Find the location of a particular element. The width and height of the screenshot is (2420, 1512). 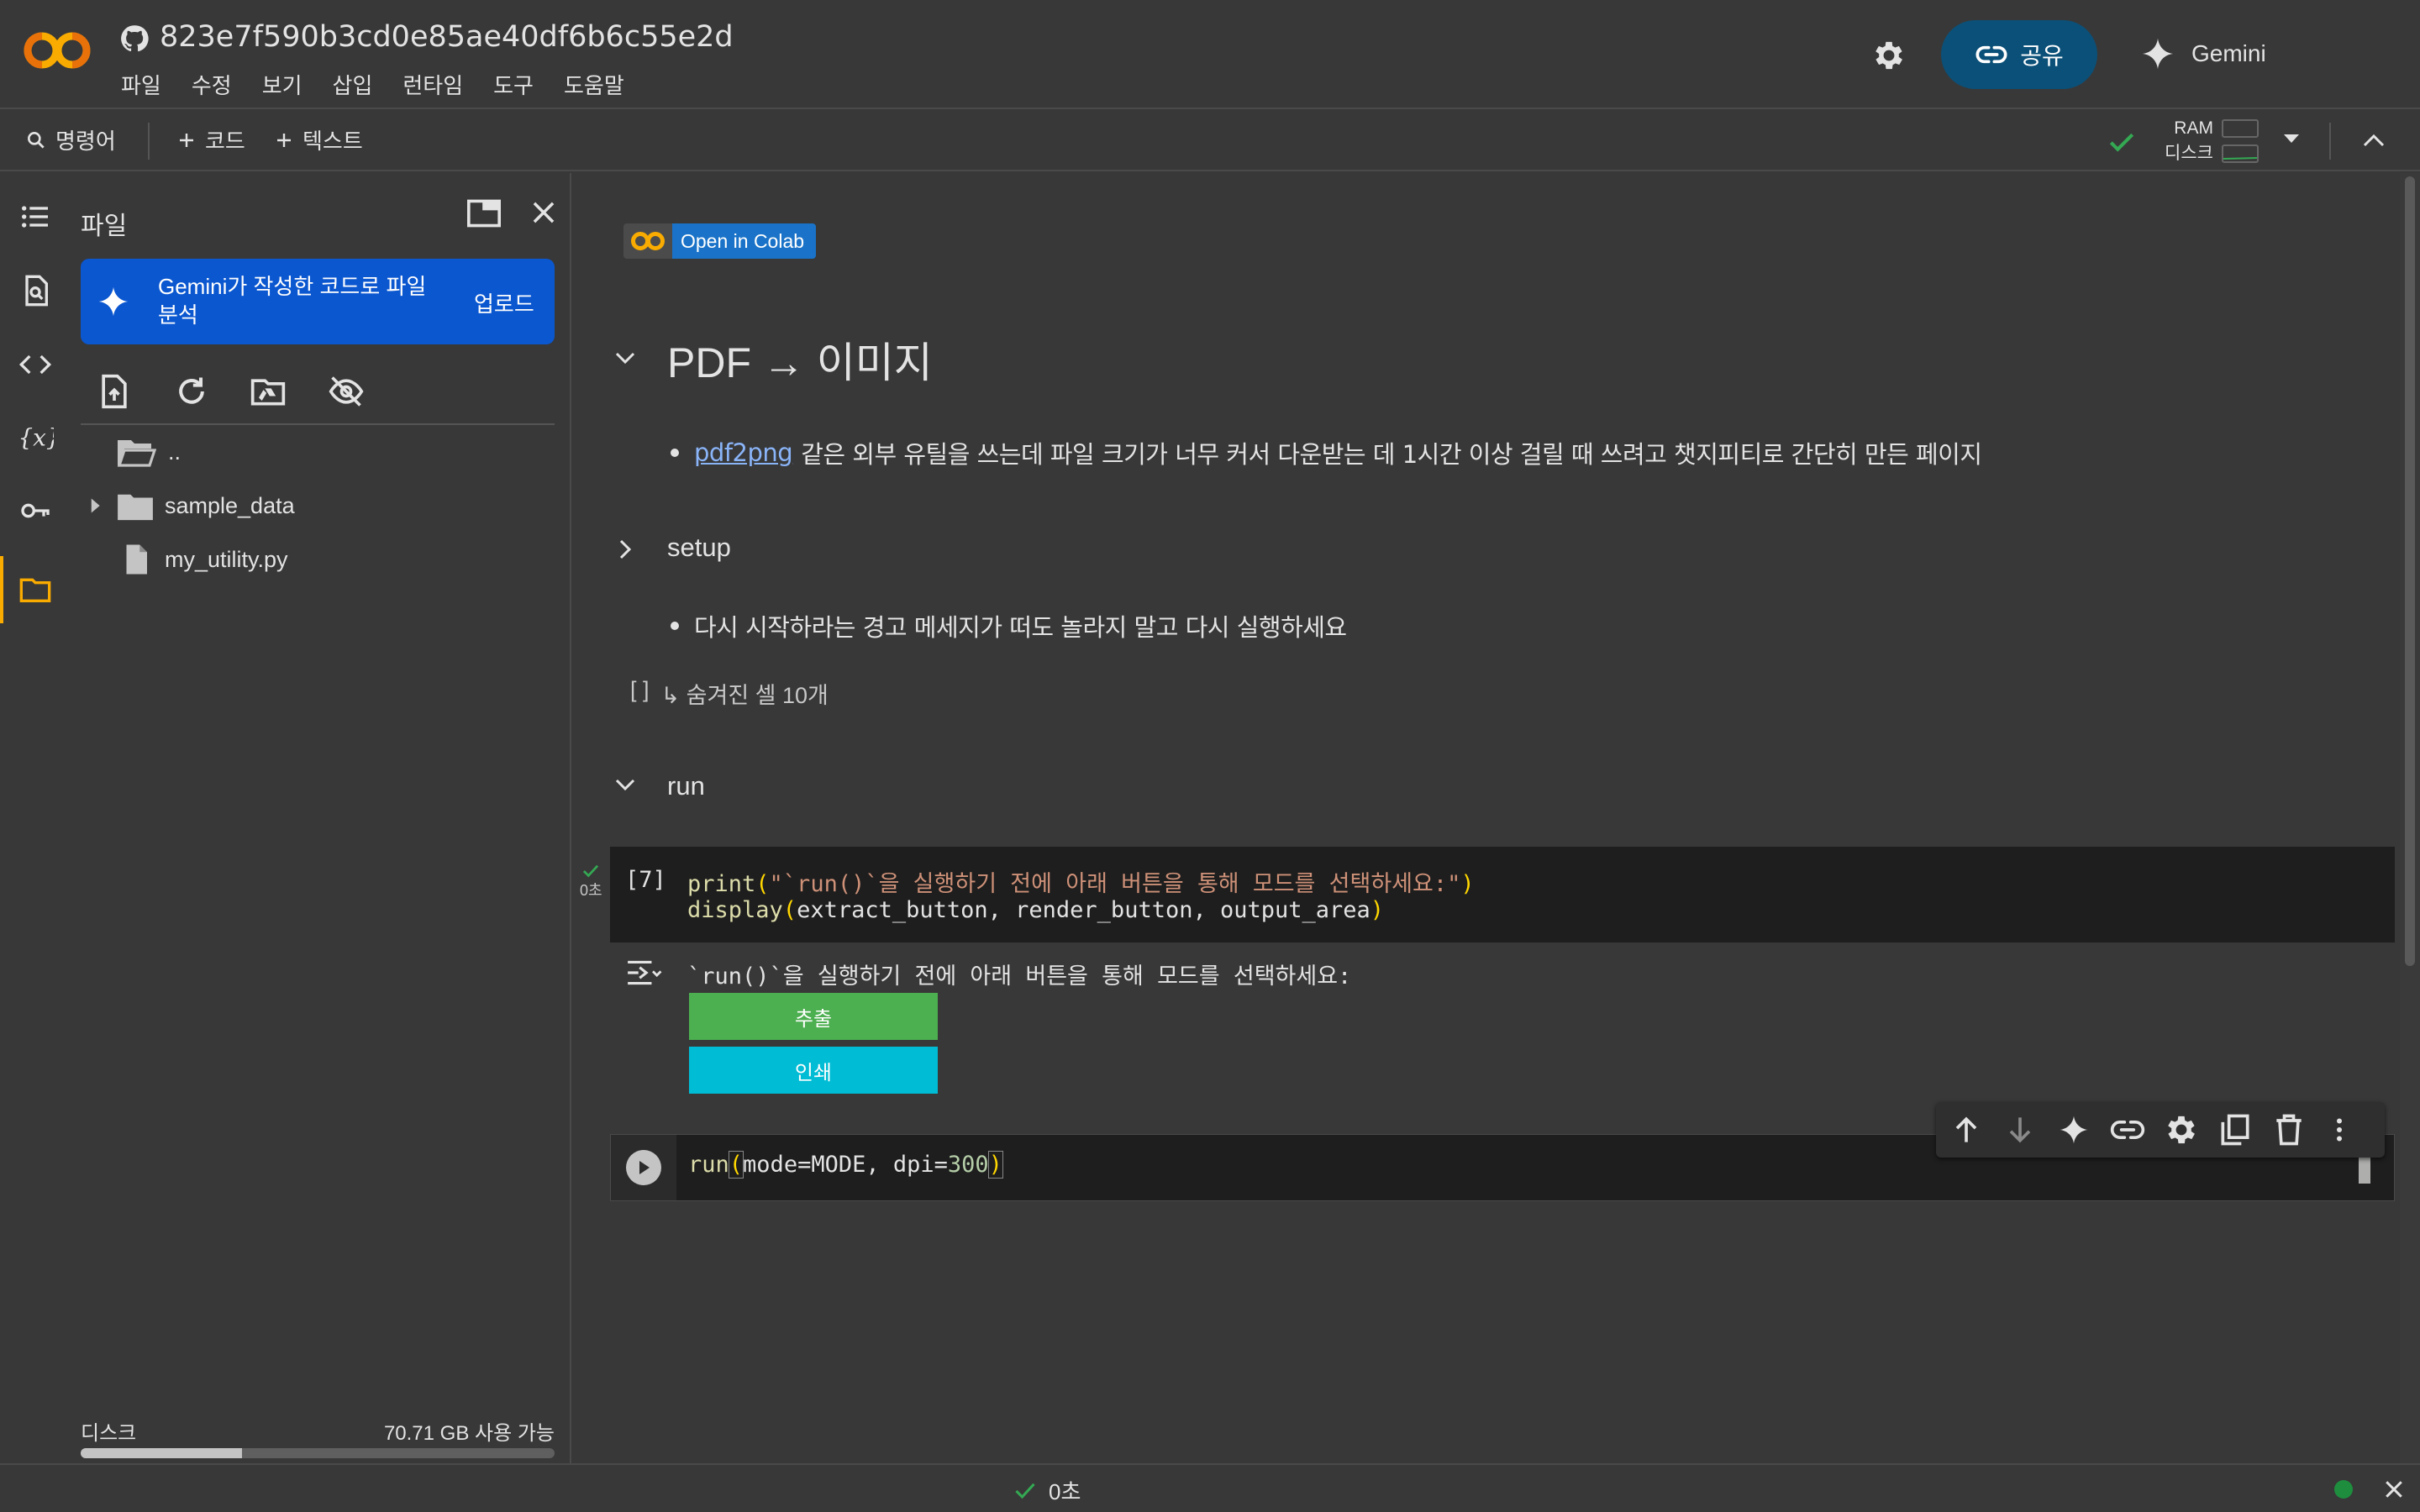

notebook-scrollbar is located at coordinates (2410, 818).